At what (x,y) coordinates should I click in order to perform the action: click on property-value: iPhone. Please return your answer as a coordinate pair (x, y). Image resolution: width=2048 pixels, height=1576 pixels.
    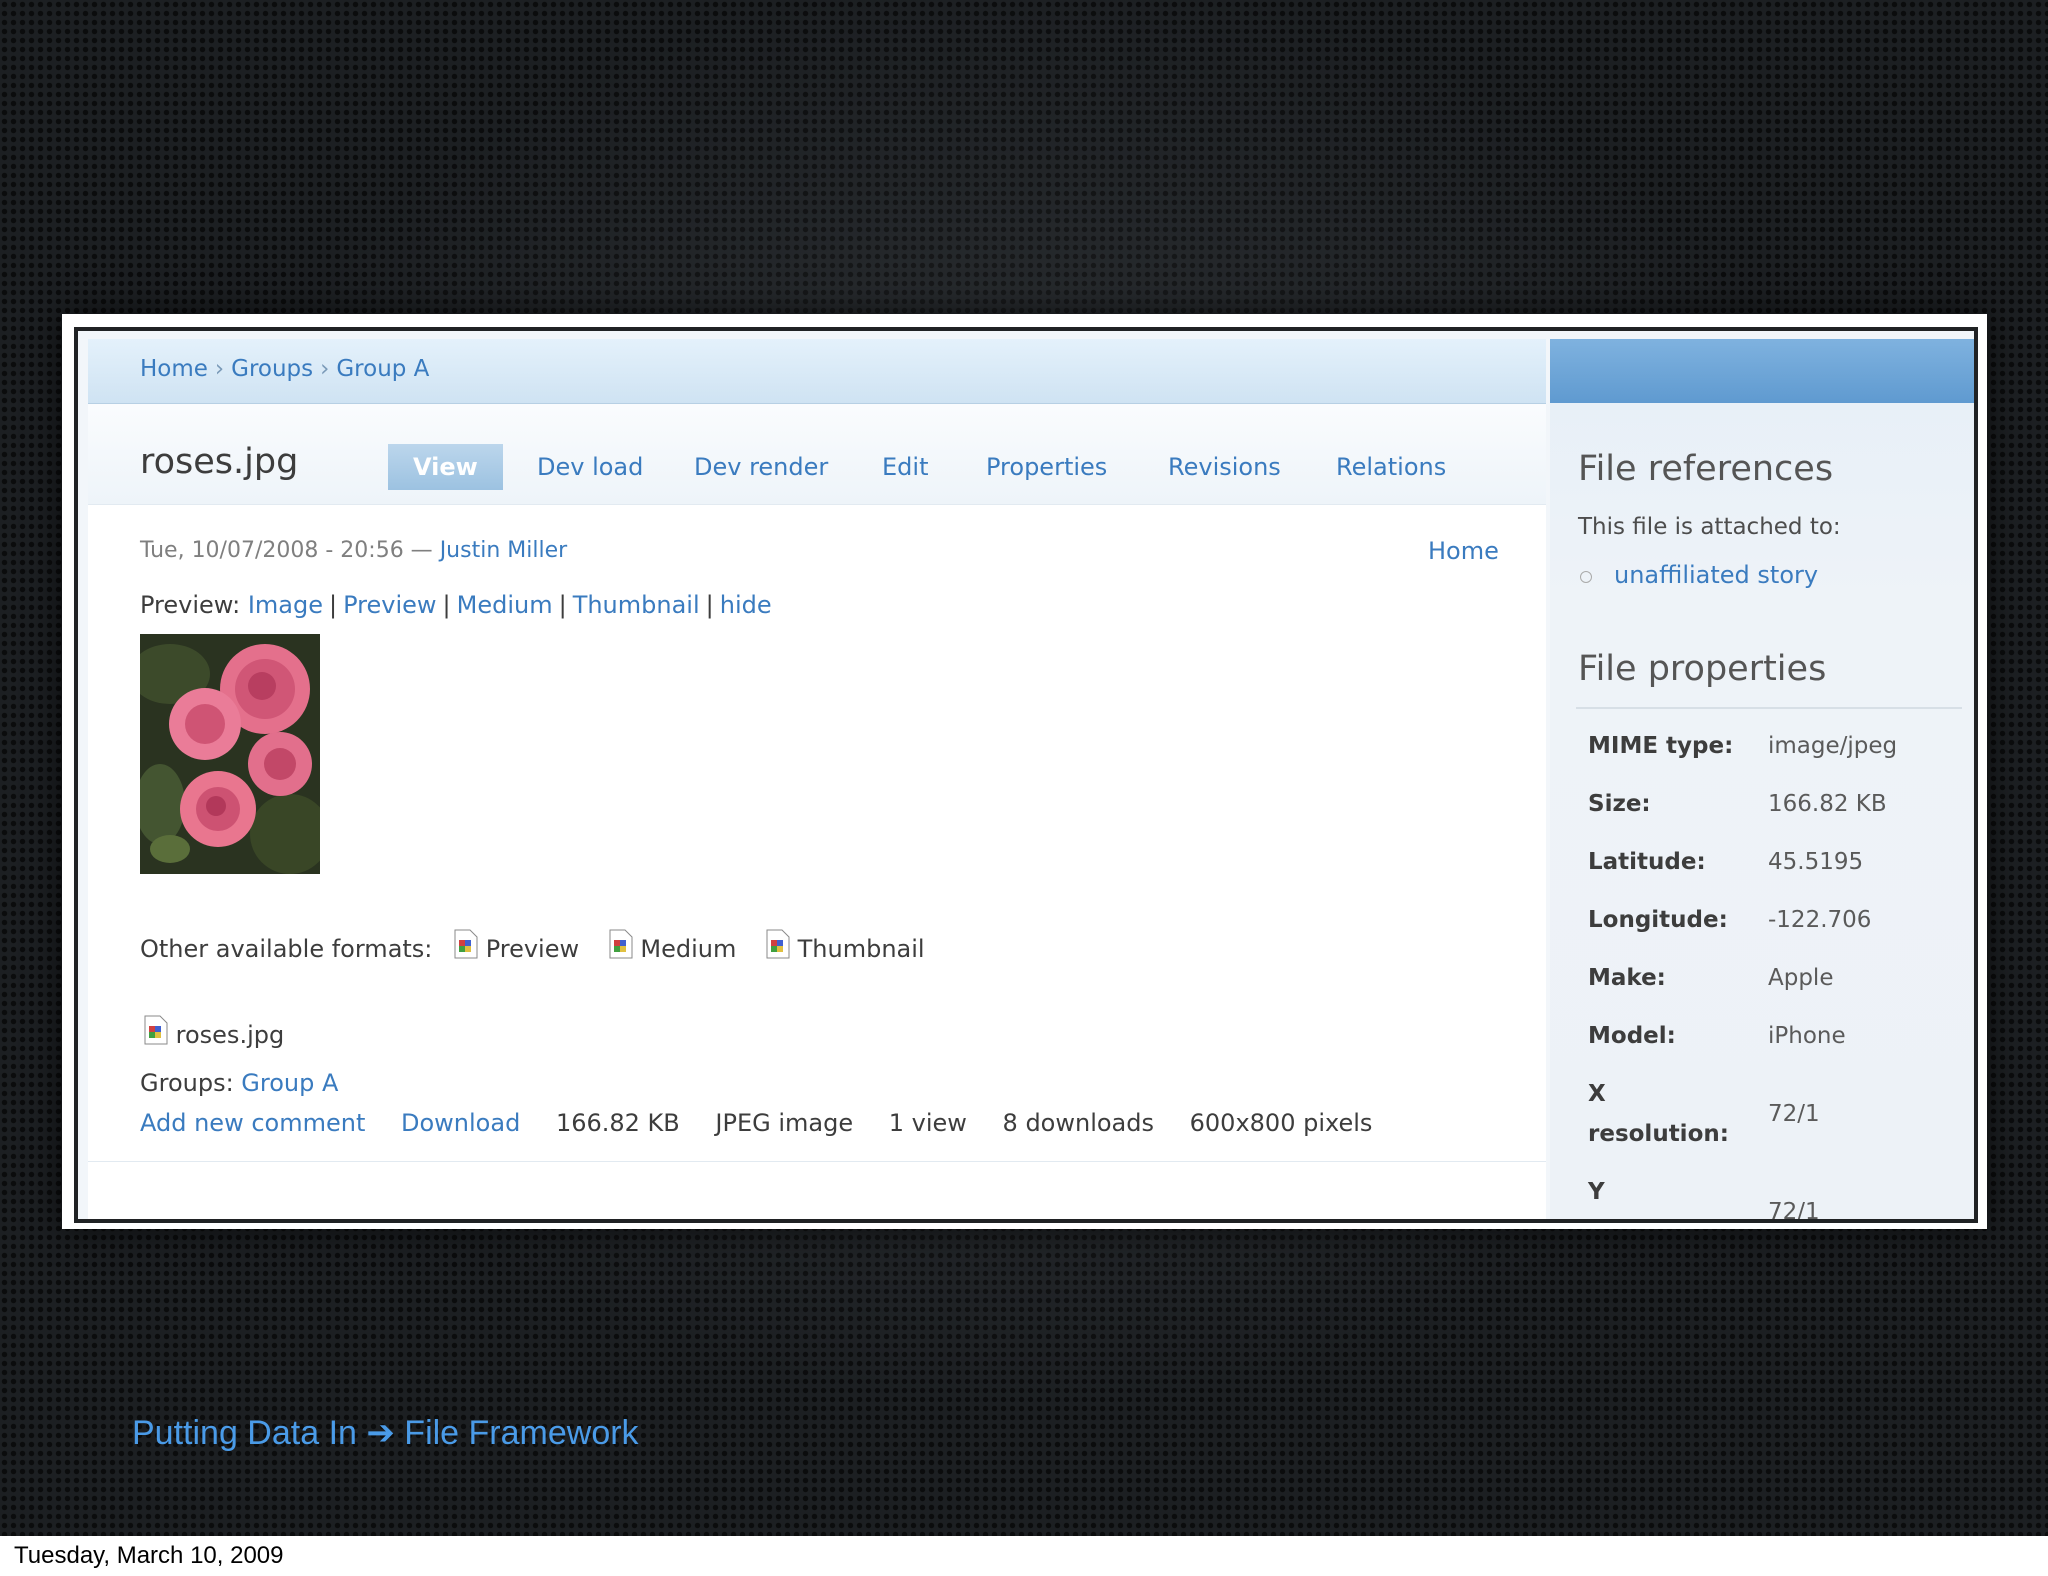
    Looking at the image, I should click on (1807, 1036).